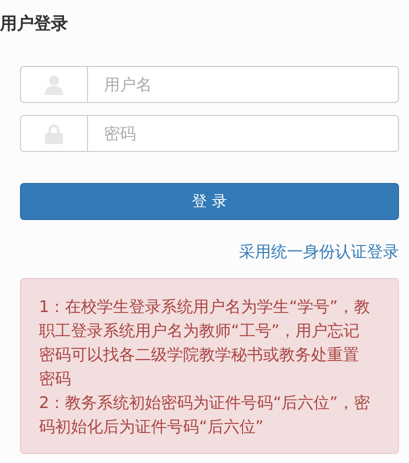 Image resolution: width=409 pixels, height=463 pixels. I want to click on input-group: 用户名, so click(209, 84).